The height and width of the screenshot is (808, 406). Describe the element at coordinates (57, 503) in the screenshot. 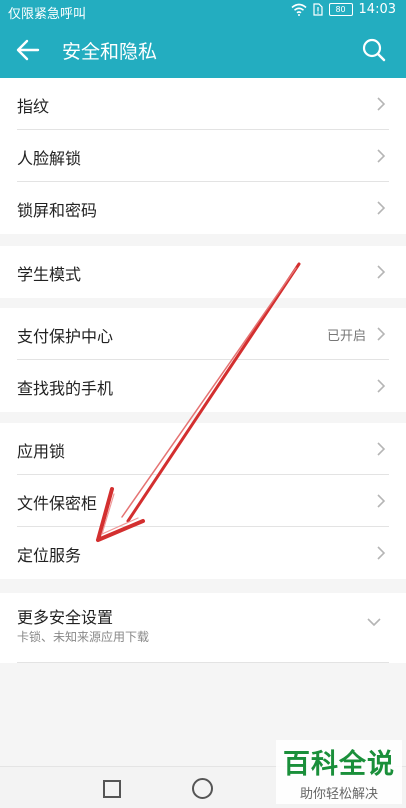

I see `item-label: 文件保密柜` at that location.